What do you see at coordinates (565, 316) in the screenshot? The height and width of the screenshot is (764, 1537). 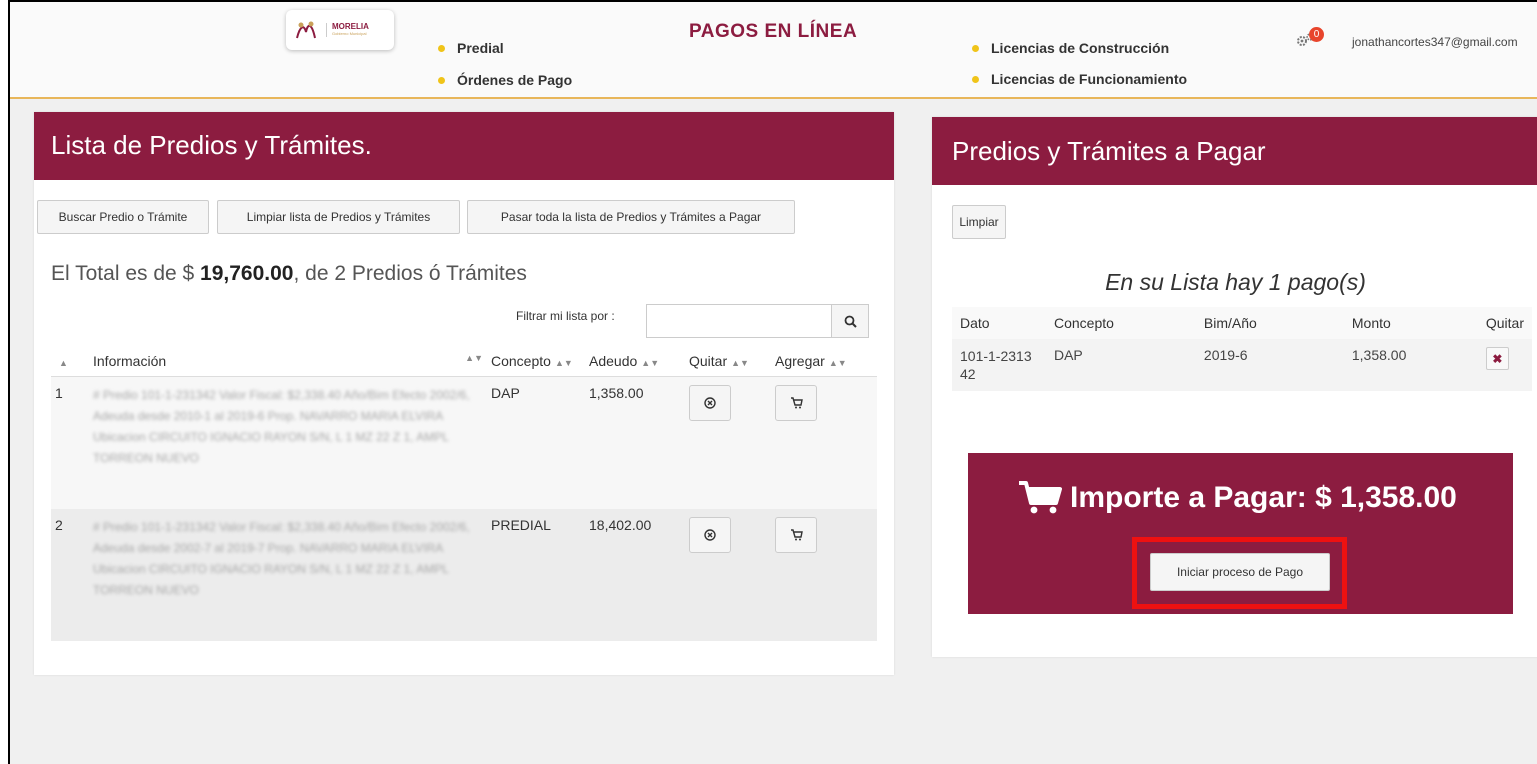 I see `filter-label: Filtrar mi lista por :` at bounding box center [565, 316].